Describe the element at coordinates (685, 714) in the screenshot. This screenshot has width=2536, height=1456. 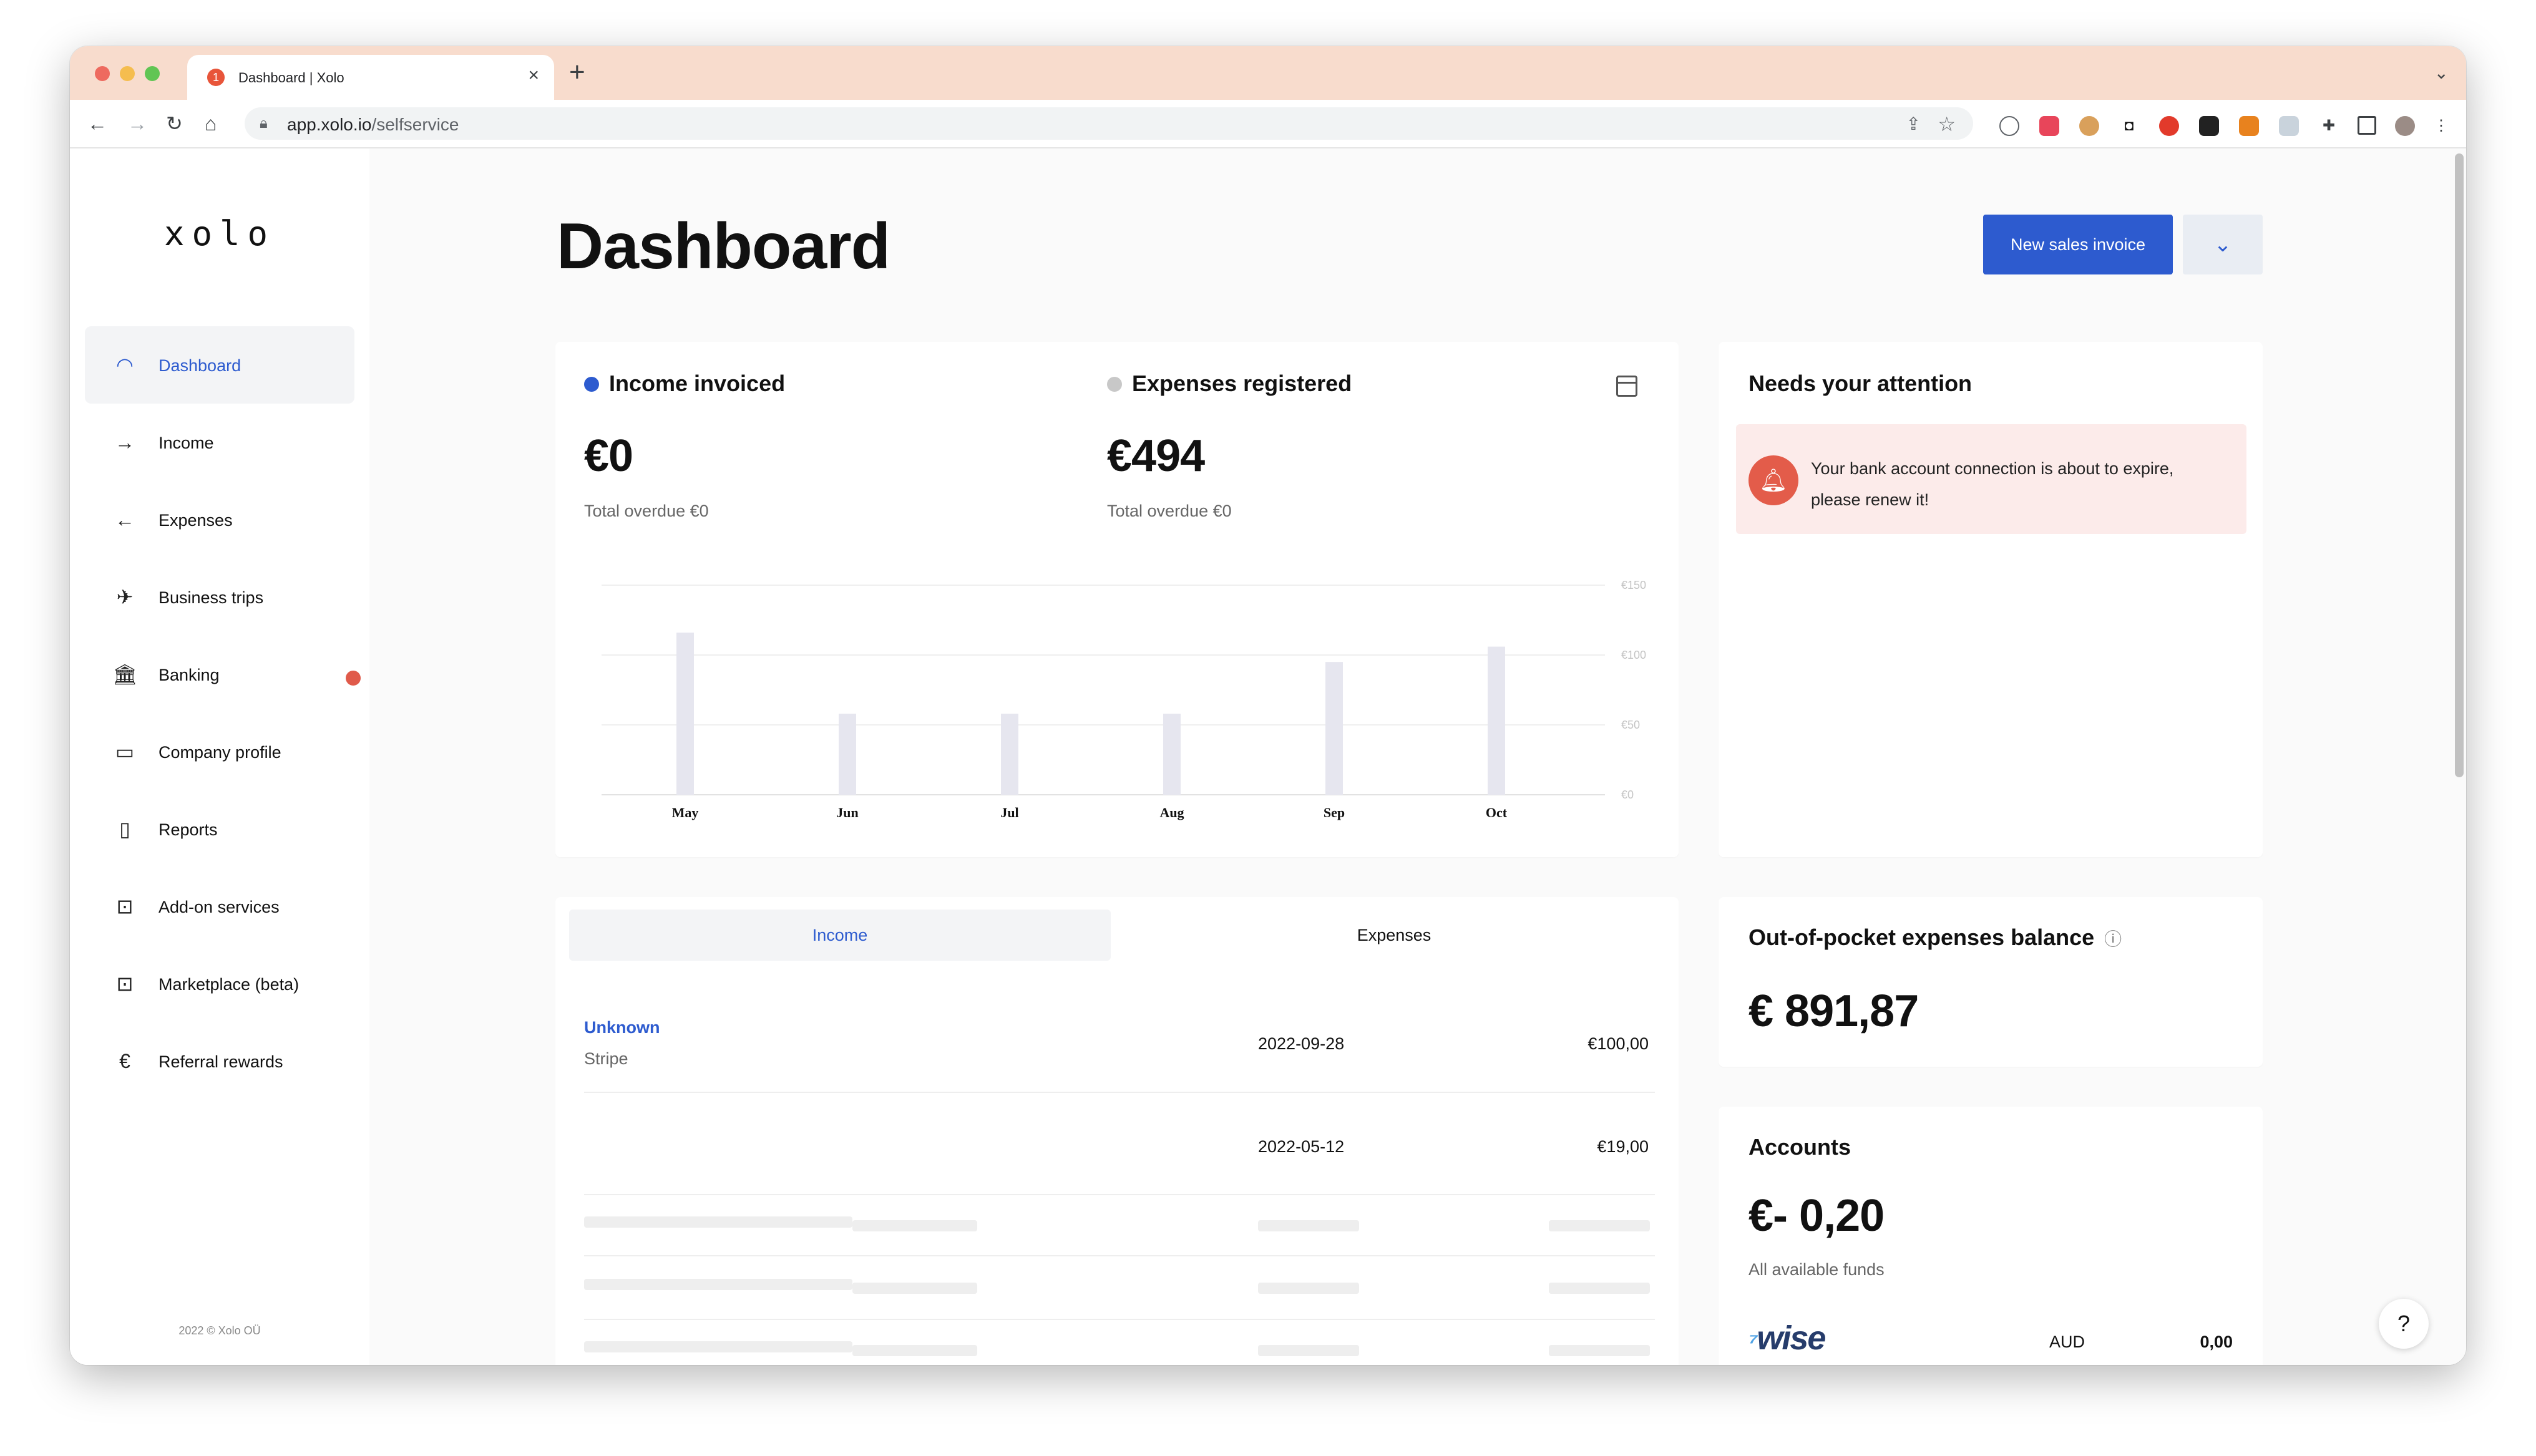
I see `chart-bar-may` at that location.